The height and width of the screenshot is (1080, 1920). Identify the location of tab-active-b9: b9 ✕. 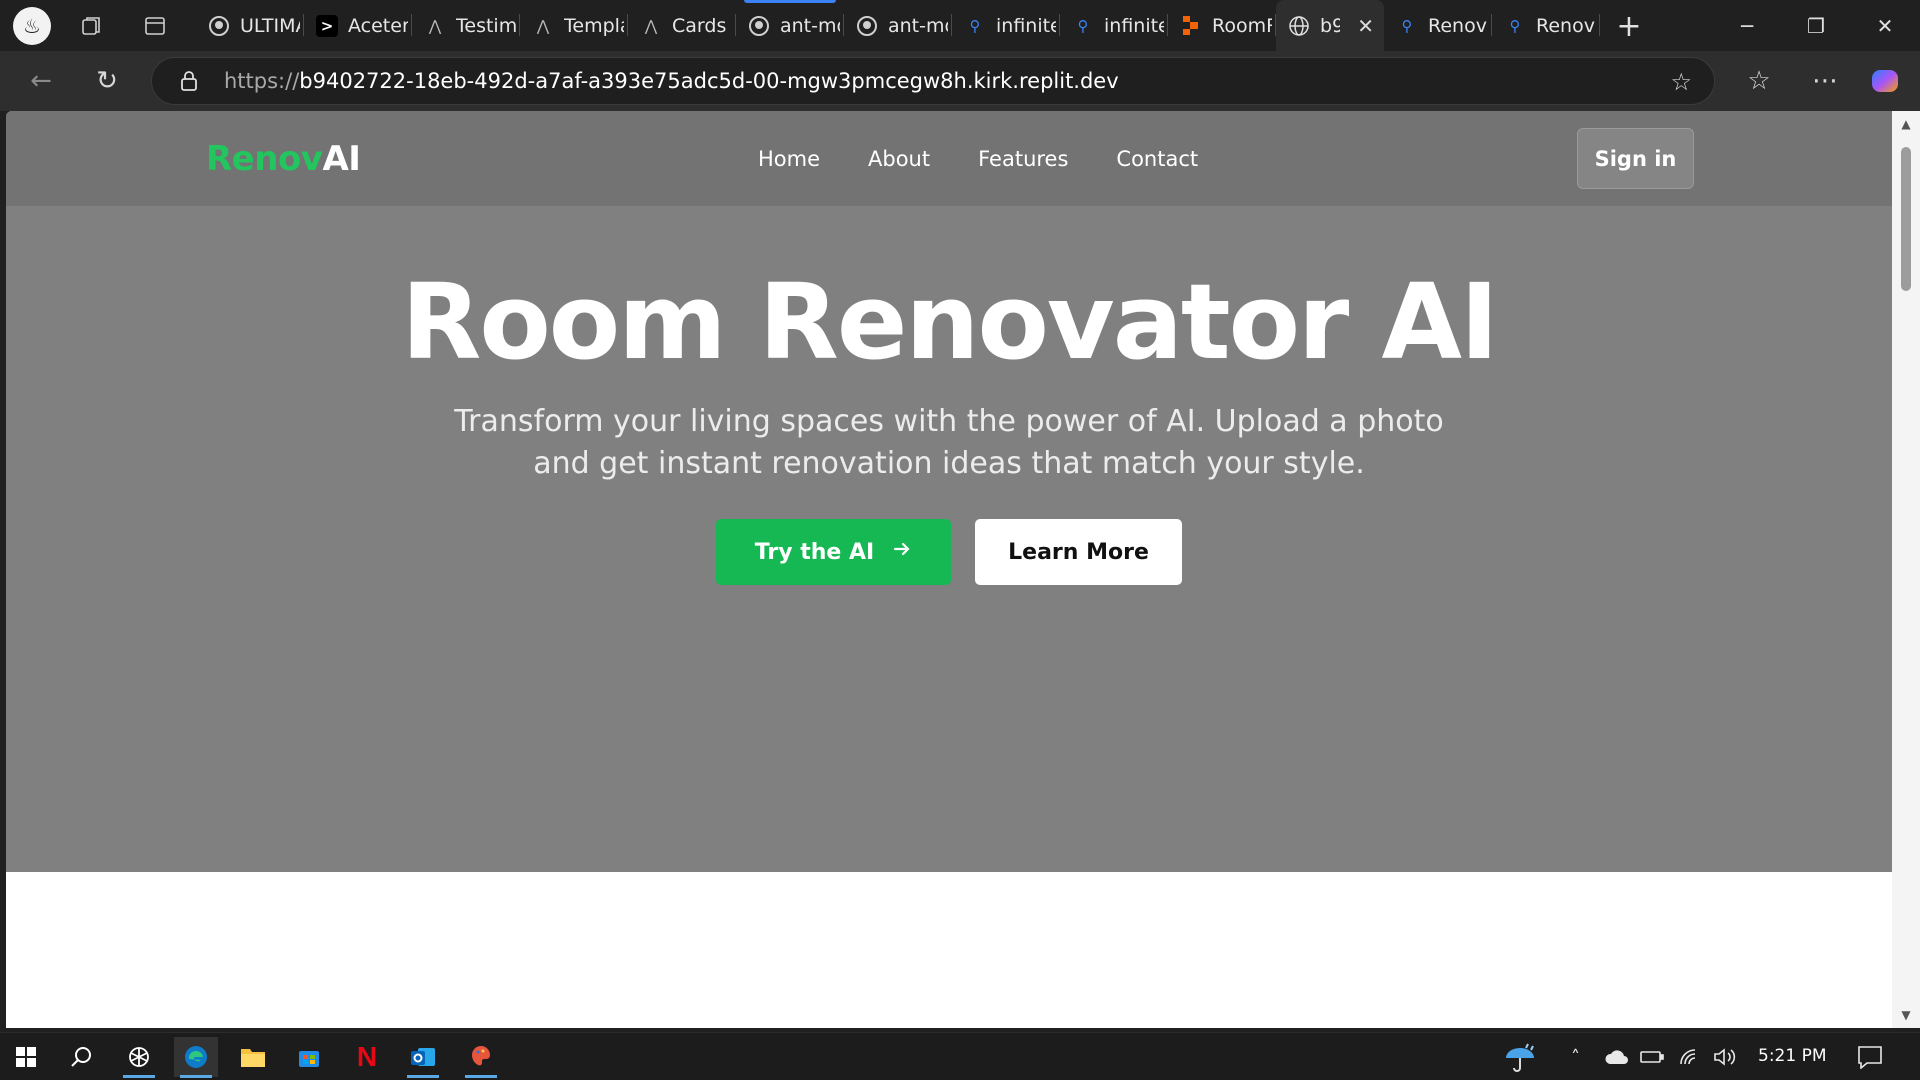
(1330, 25).